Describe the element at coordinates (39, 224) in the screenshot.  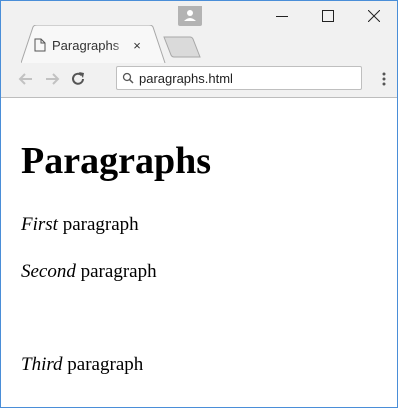
I see `paragraph-emphasis: First` at that location.